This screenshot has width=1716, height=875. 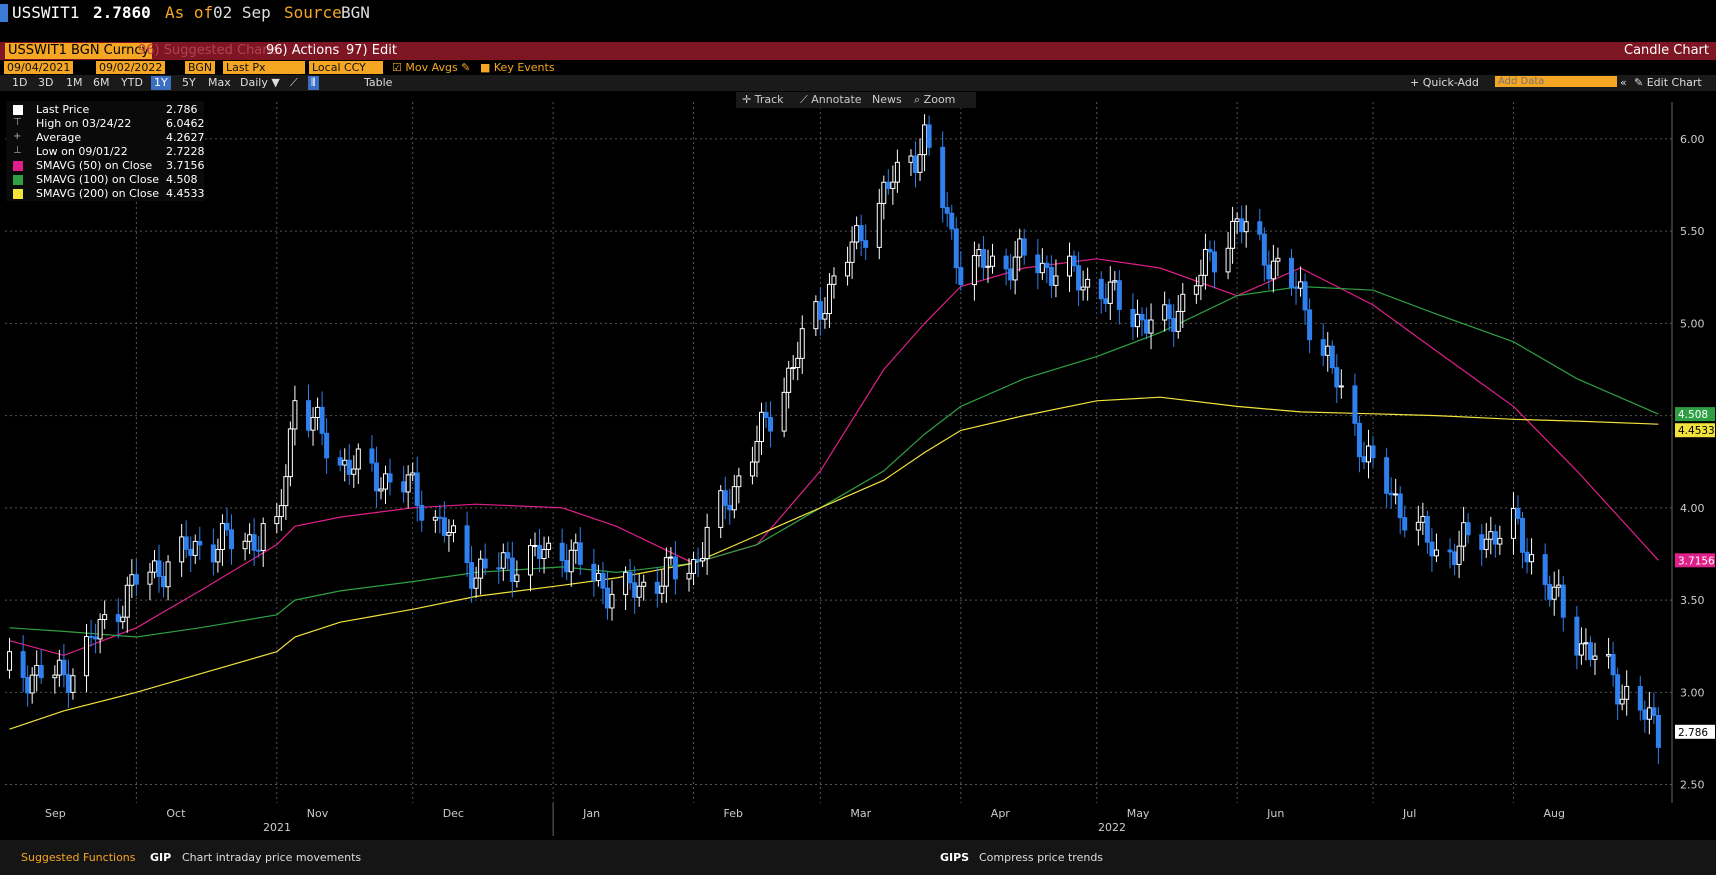 I want to click on x-tick-label: Jun, so click(x=1275, y=813).